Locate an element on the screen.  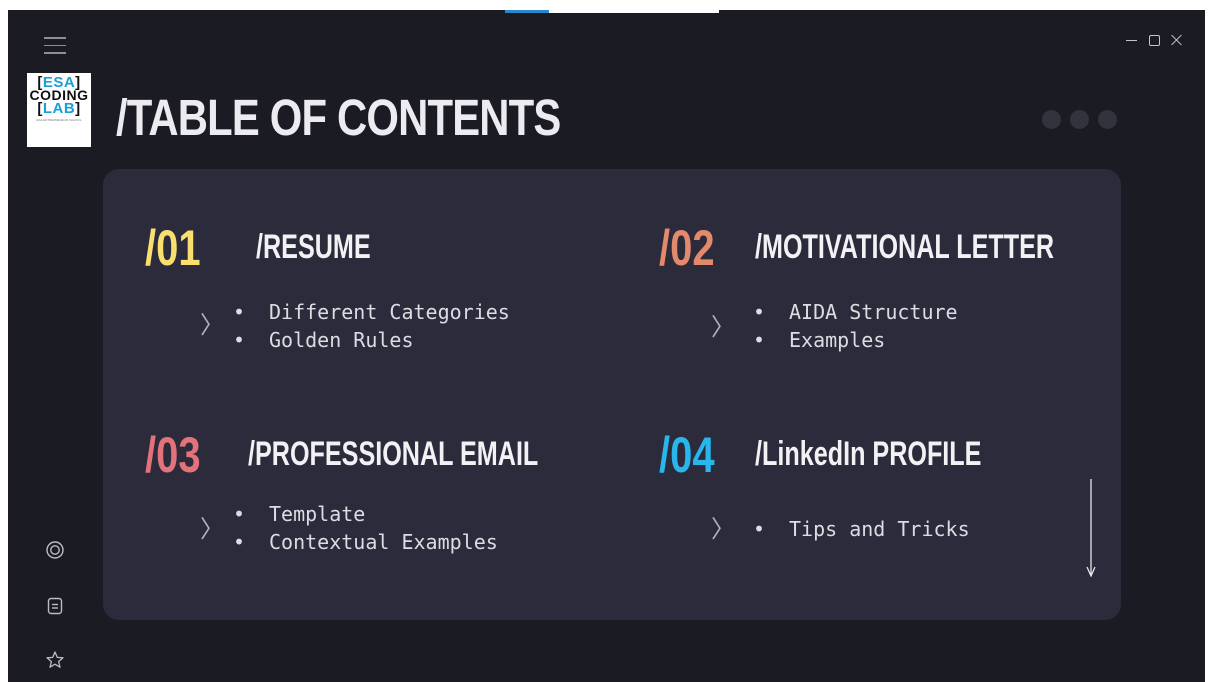
window-controls is located at coordinates (1154, 40).